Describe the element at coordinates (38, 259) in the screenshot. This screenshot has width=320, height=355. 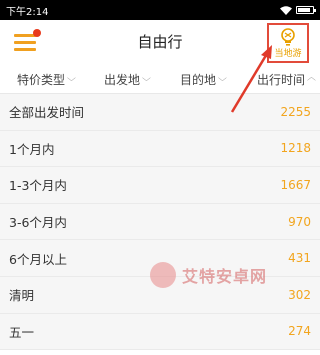
I see `list-item-label: 6个月以上` at that location.